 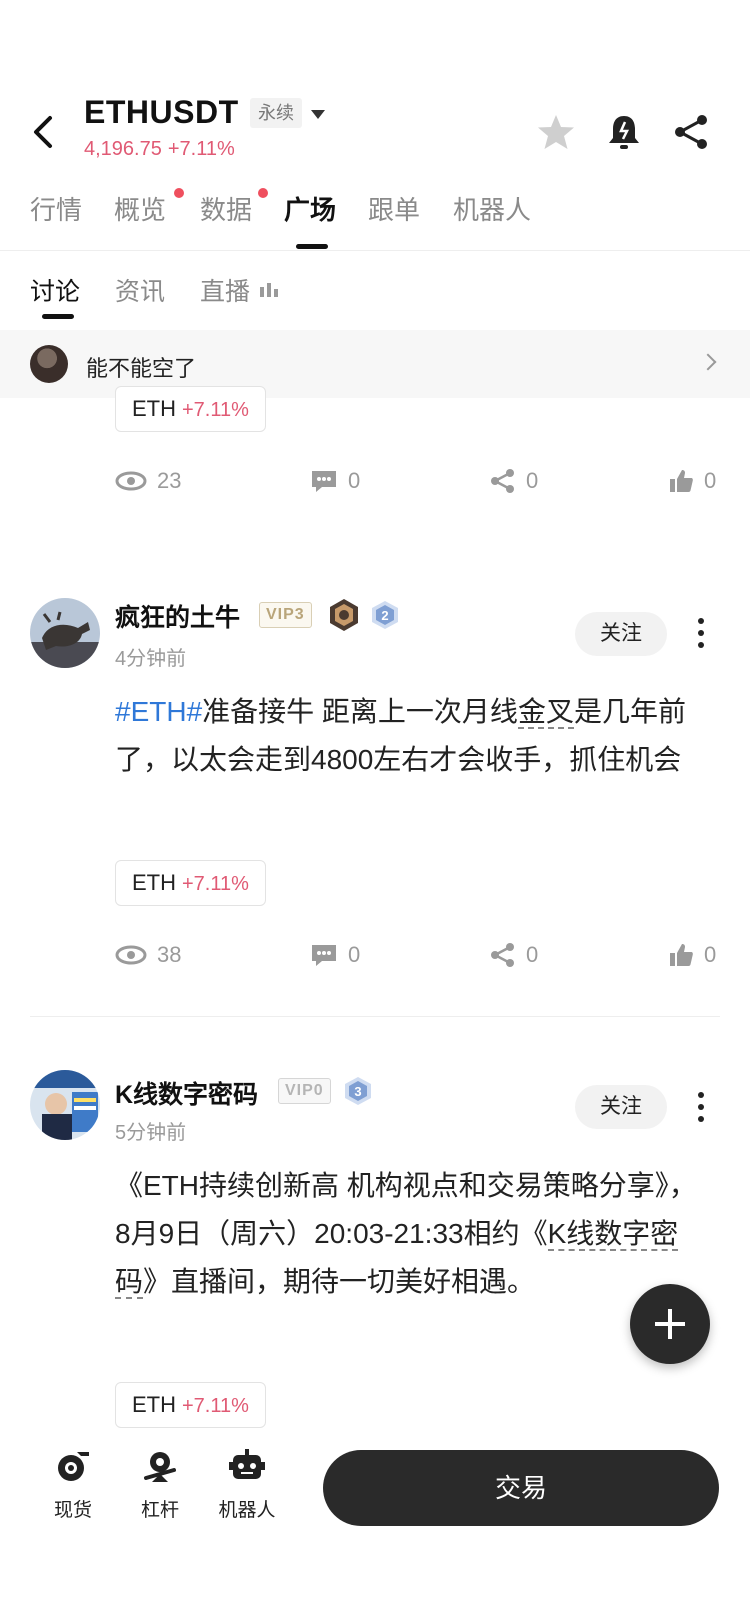 What do you see at coordinates (160, 1467) in the screenshot?
I see `leverage-icon` at bounding box center [160, 1467].